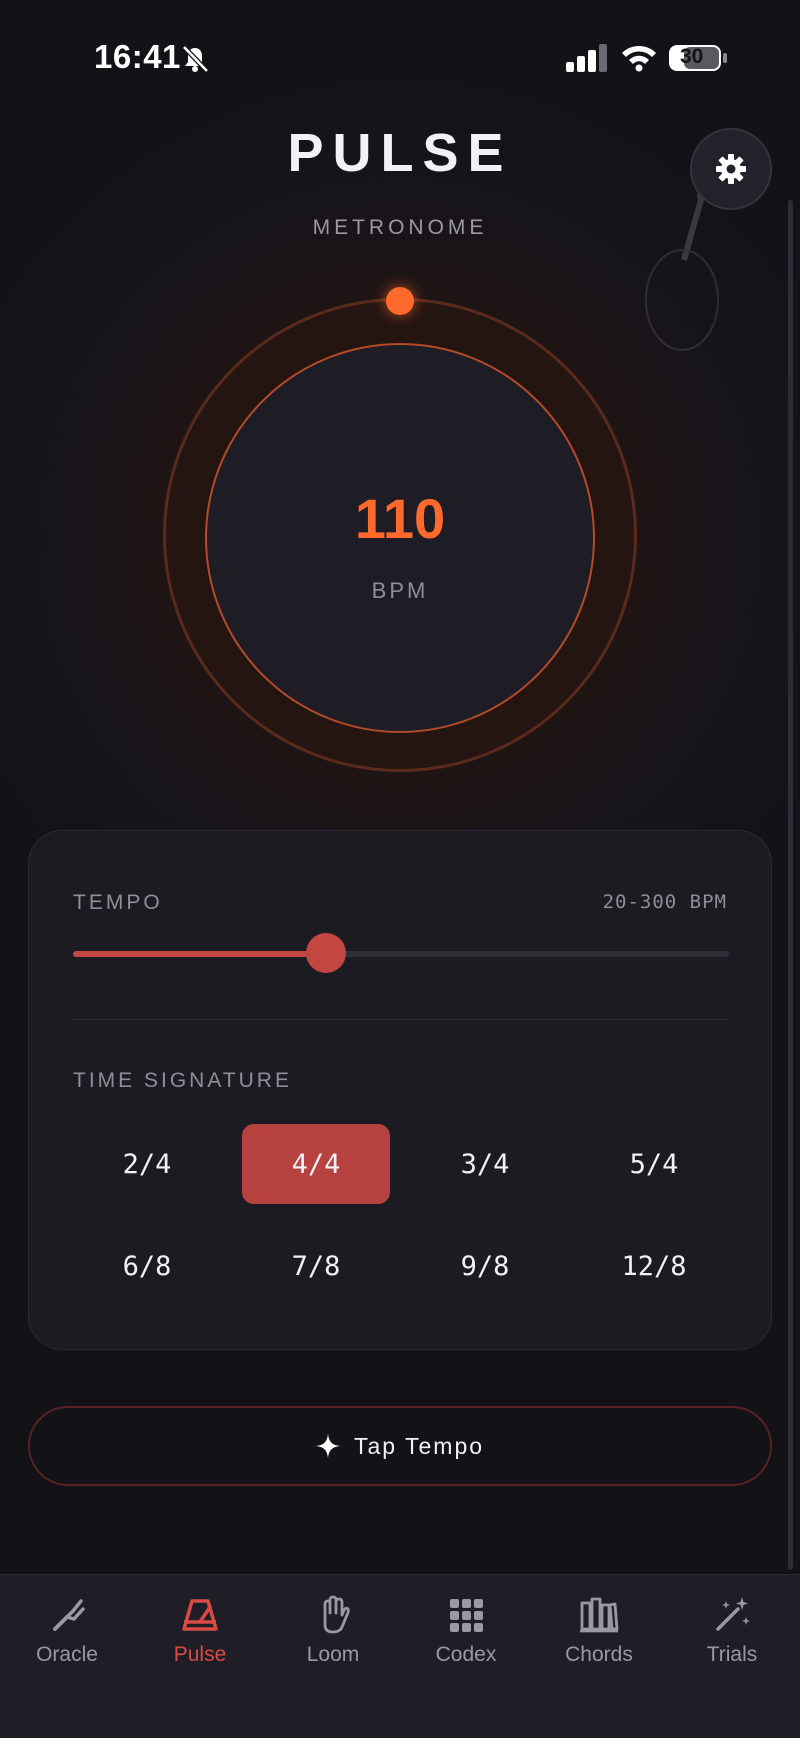 The width and height of the screenshot is (800, 1738). Describe the element at coordinates (400, 590) in the screenshot. I see `bpm-unit-label: BPM` at that location.